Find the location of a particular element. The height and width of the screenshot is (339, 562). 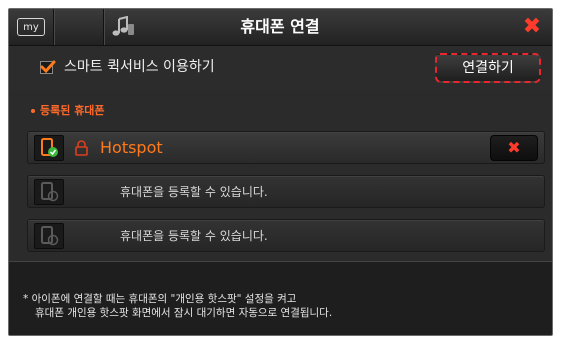

delete-device-button: ✖ is located at coordinates (514, 148).